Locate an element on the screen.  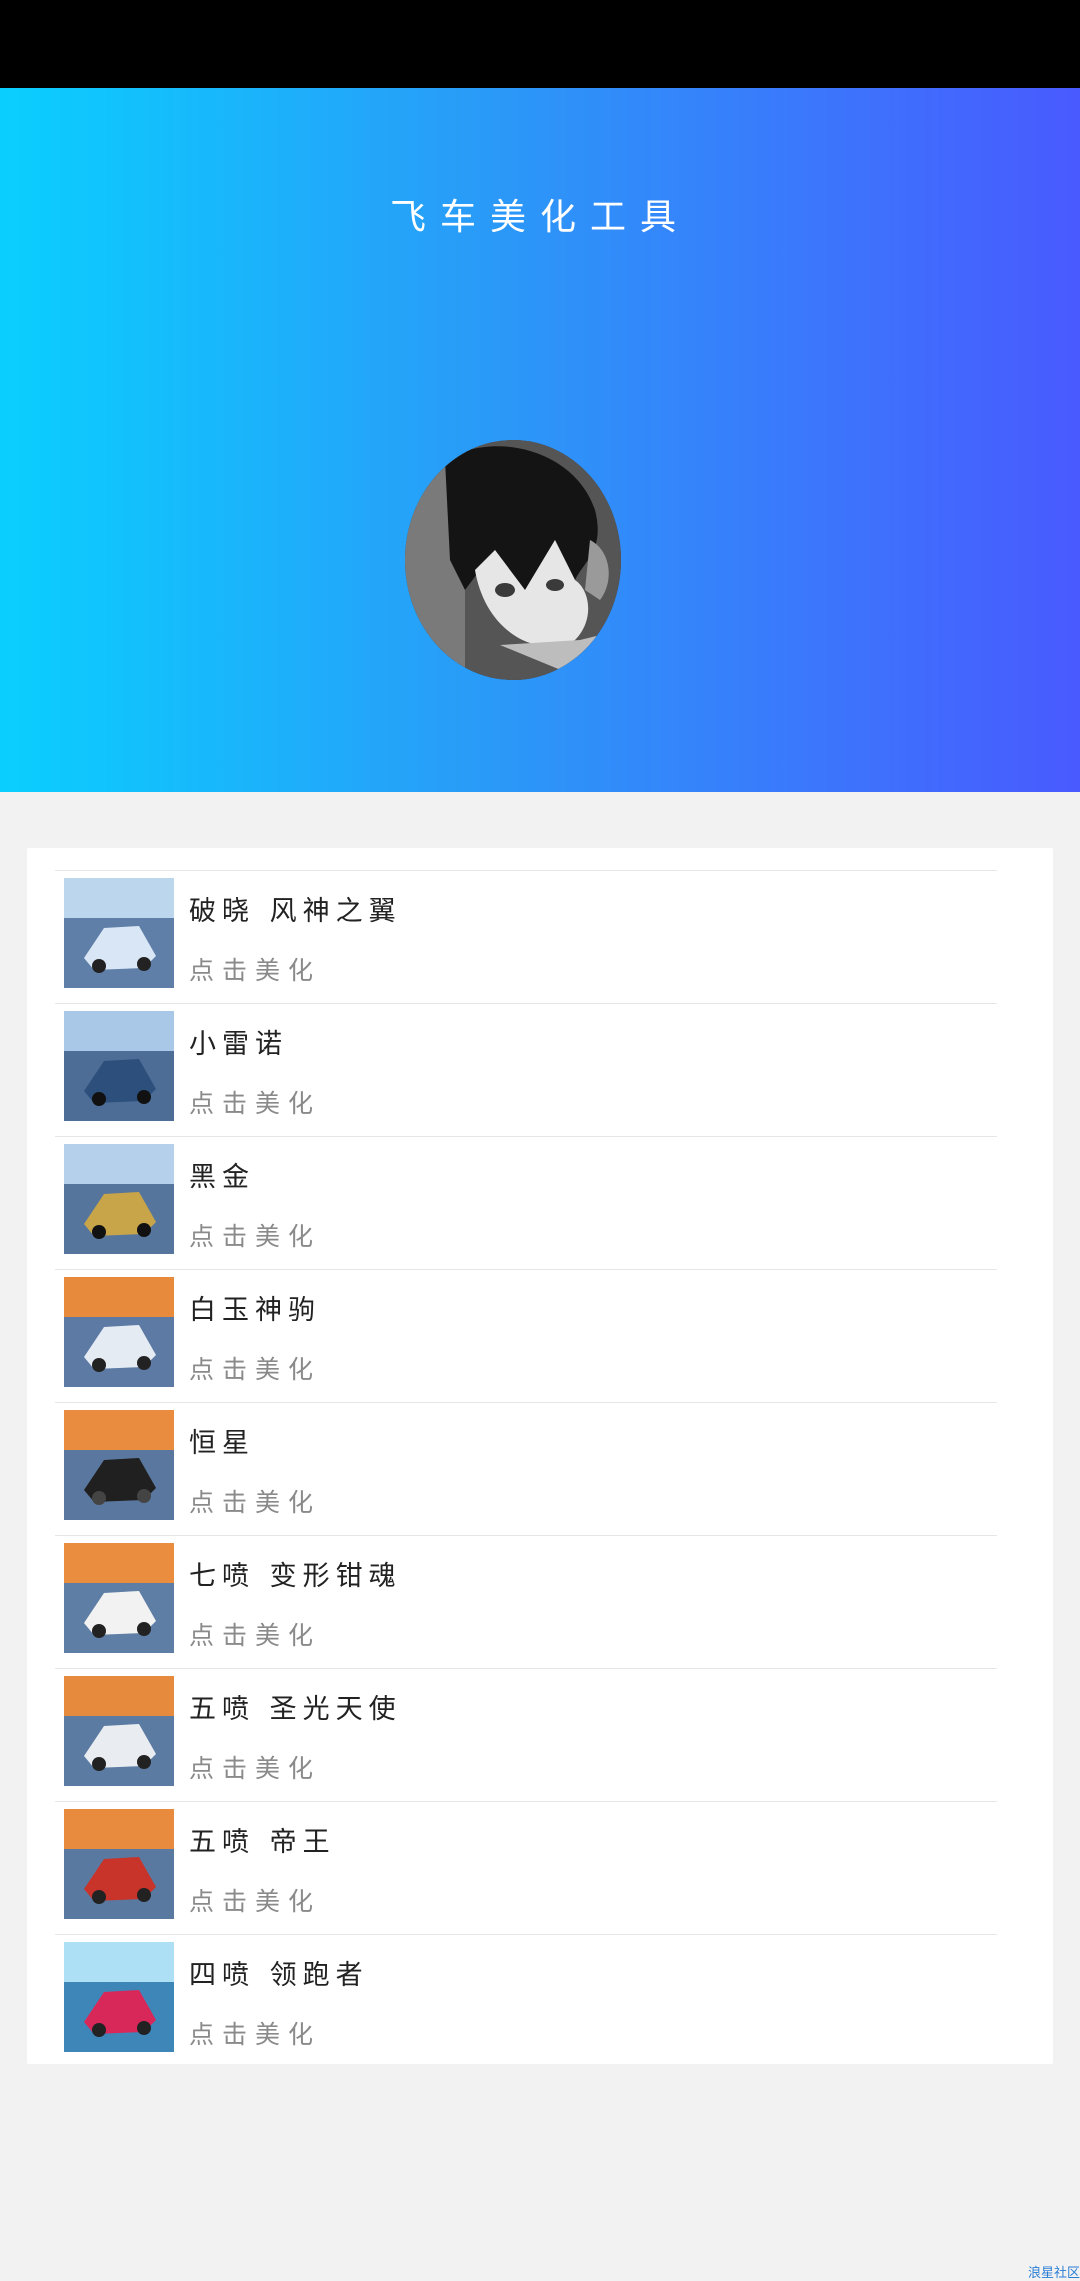
kart-name: 五喷 圣光天使 is located at coordinates (295, 1709).